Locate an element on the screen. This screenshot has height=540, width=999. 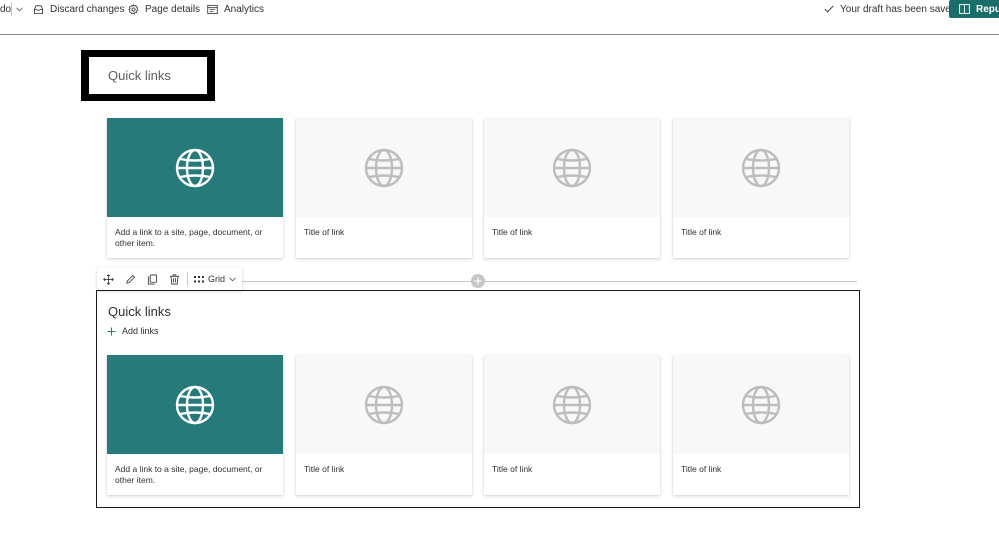
trash-icon is located at coordinates (174, 279).